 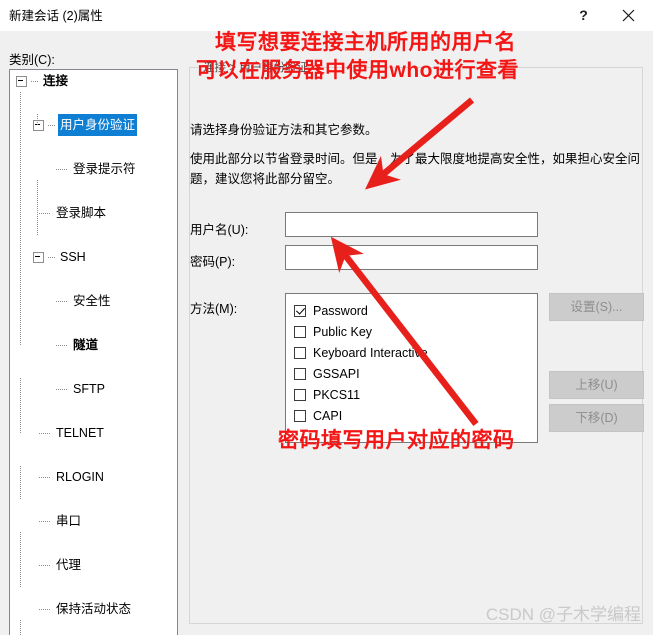 I want to click on annotation-password-text: 密码填写用户对应的密码, so click(x=396, y=440).